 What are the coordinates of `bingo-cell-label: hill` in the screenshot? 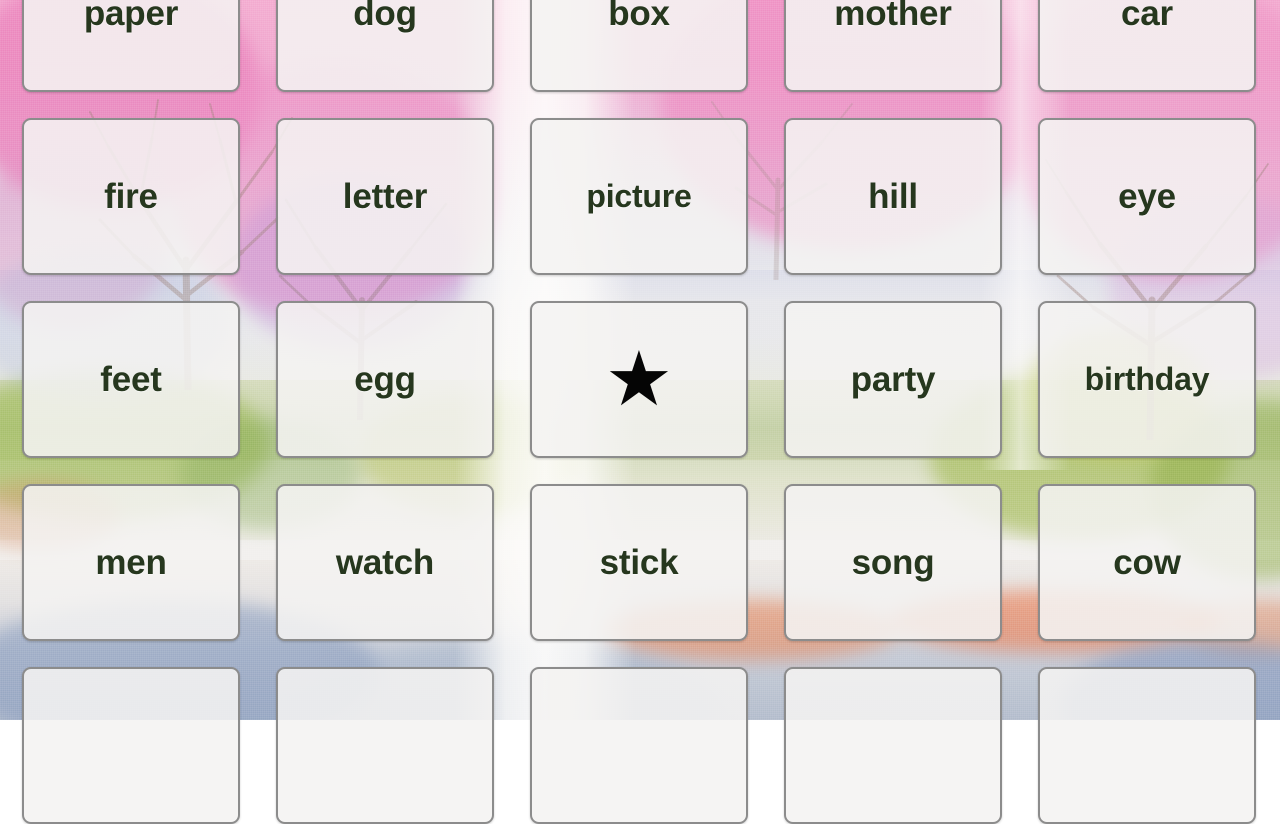 It's located at (893, 196).